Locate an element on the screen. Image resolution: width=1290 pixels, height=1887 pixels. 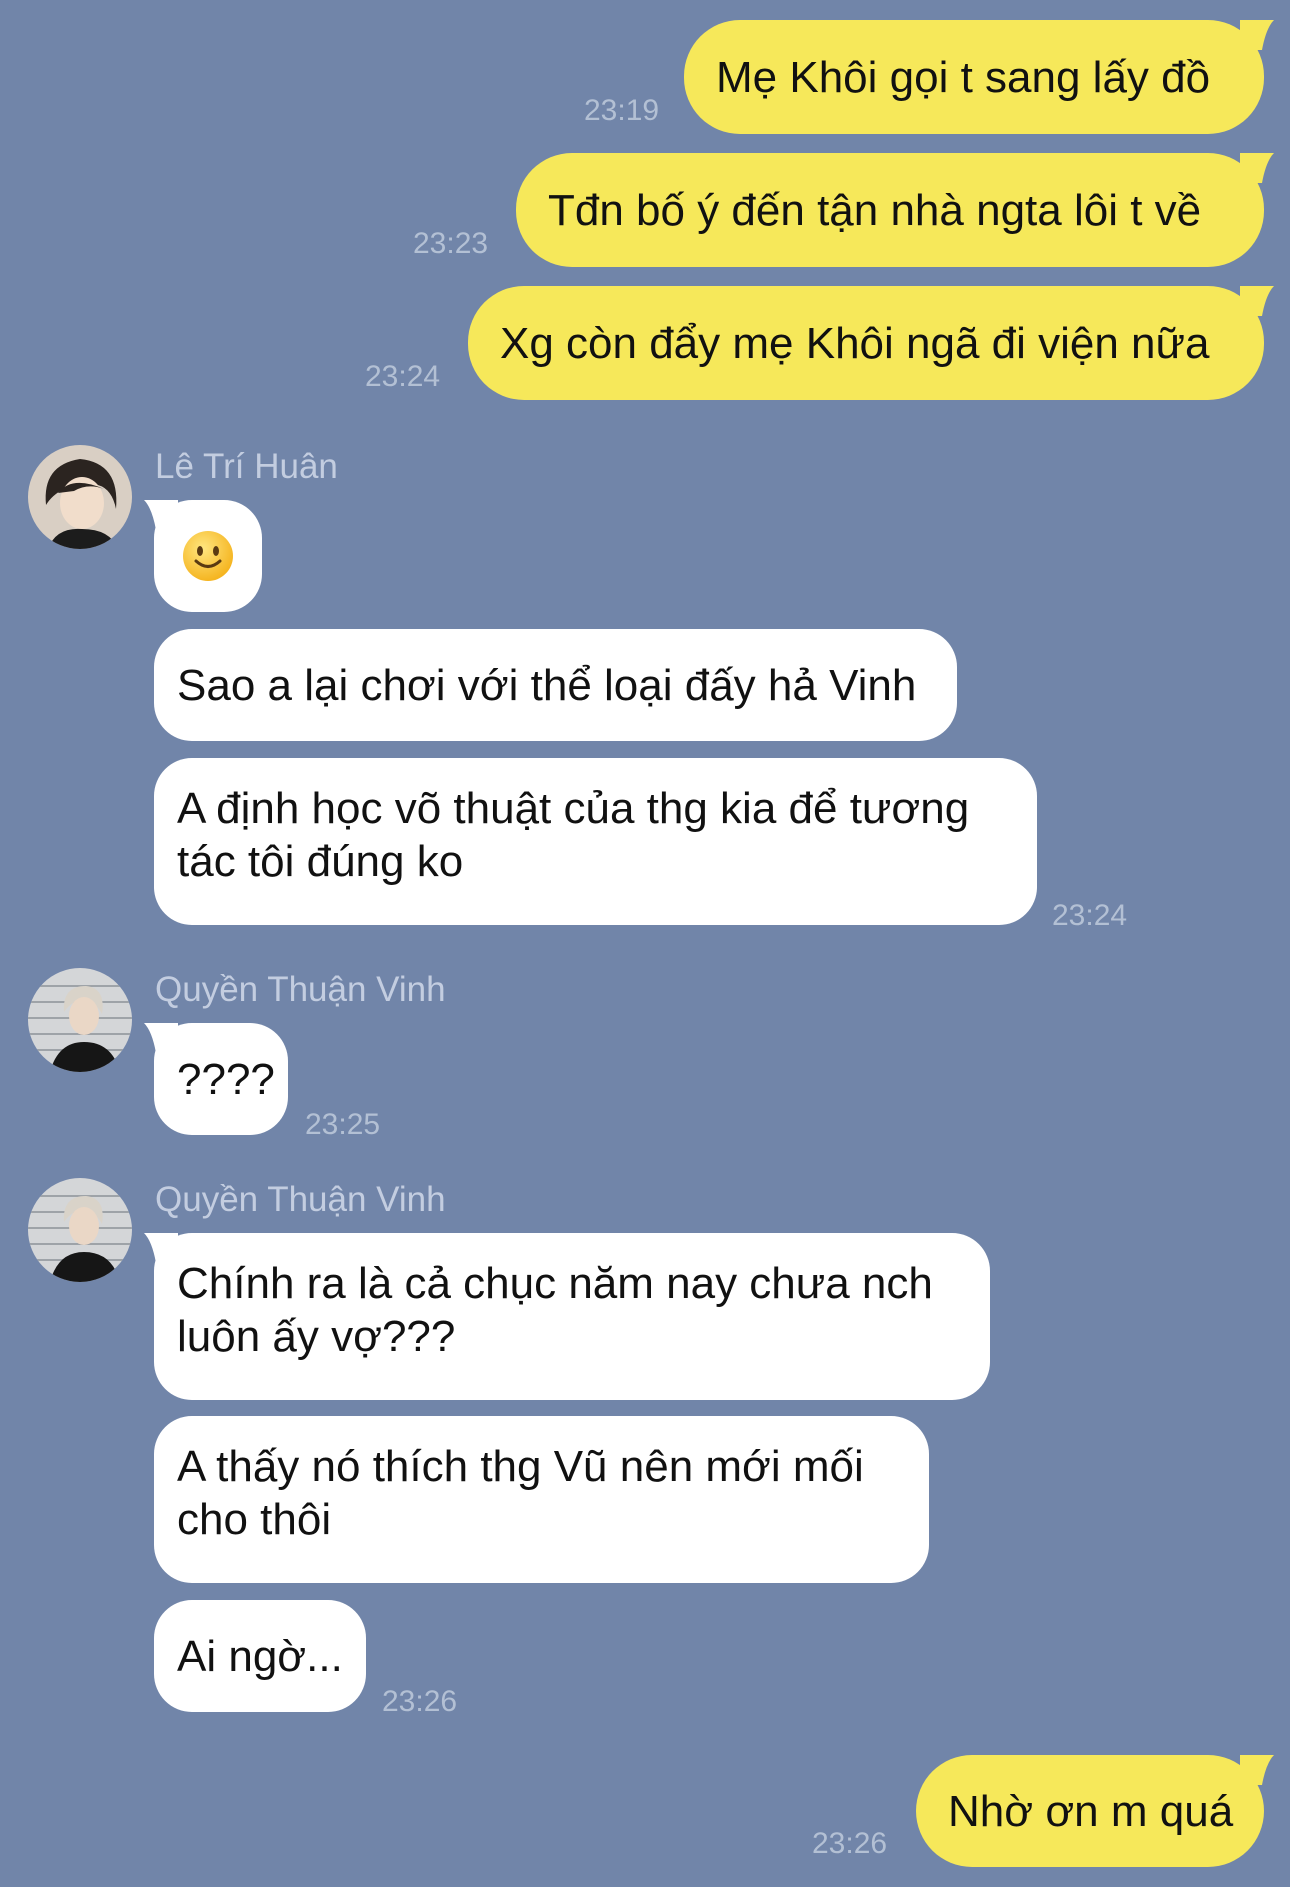
message-text: Nhờ ơn m quá is located at coordinates (1091, 1811).